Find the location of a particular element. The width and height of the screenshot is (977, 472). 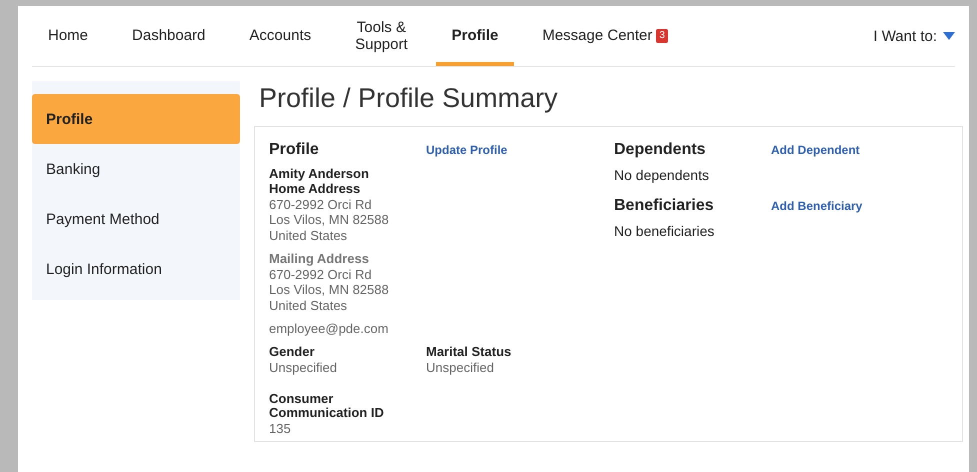

sidebar-item: Payment Method is located at coordinates (136, 219).